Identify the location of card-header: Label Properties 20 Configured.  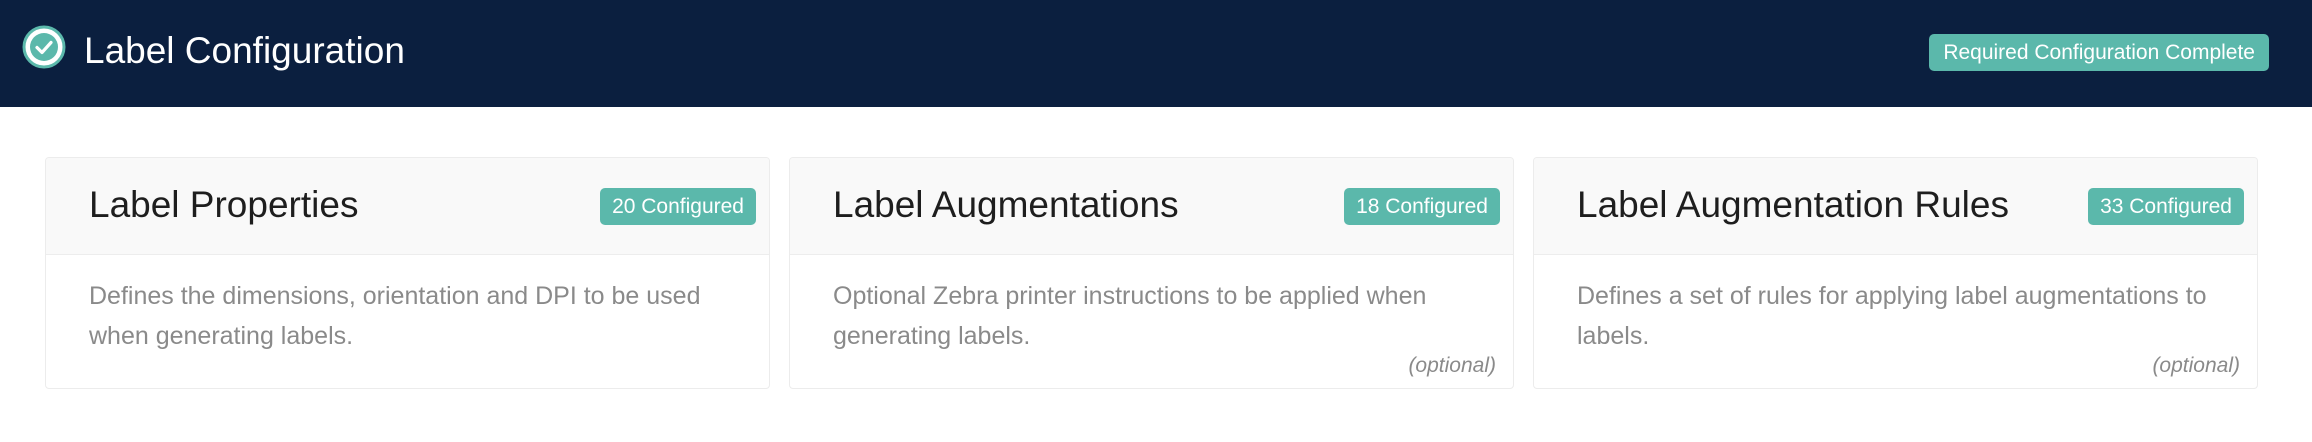
(407, 206).